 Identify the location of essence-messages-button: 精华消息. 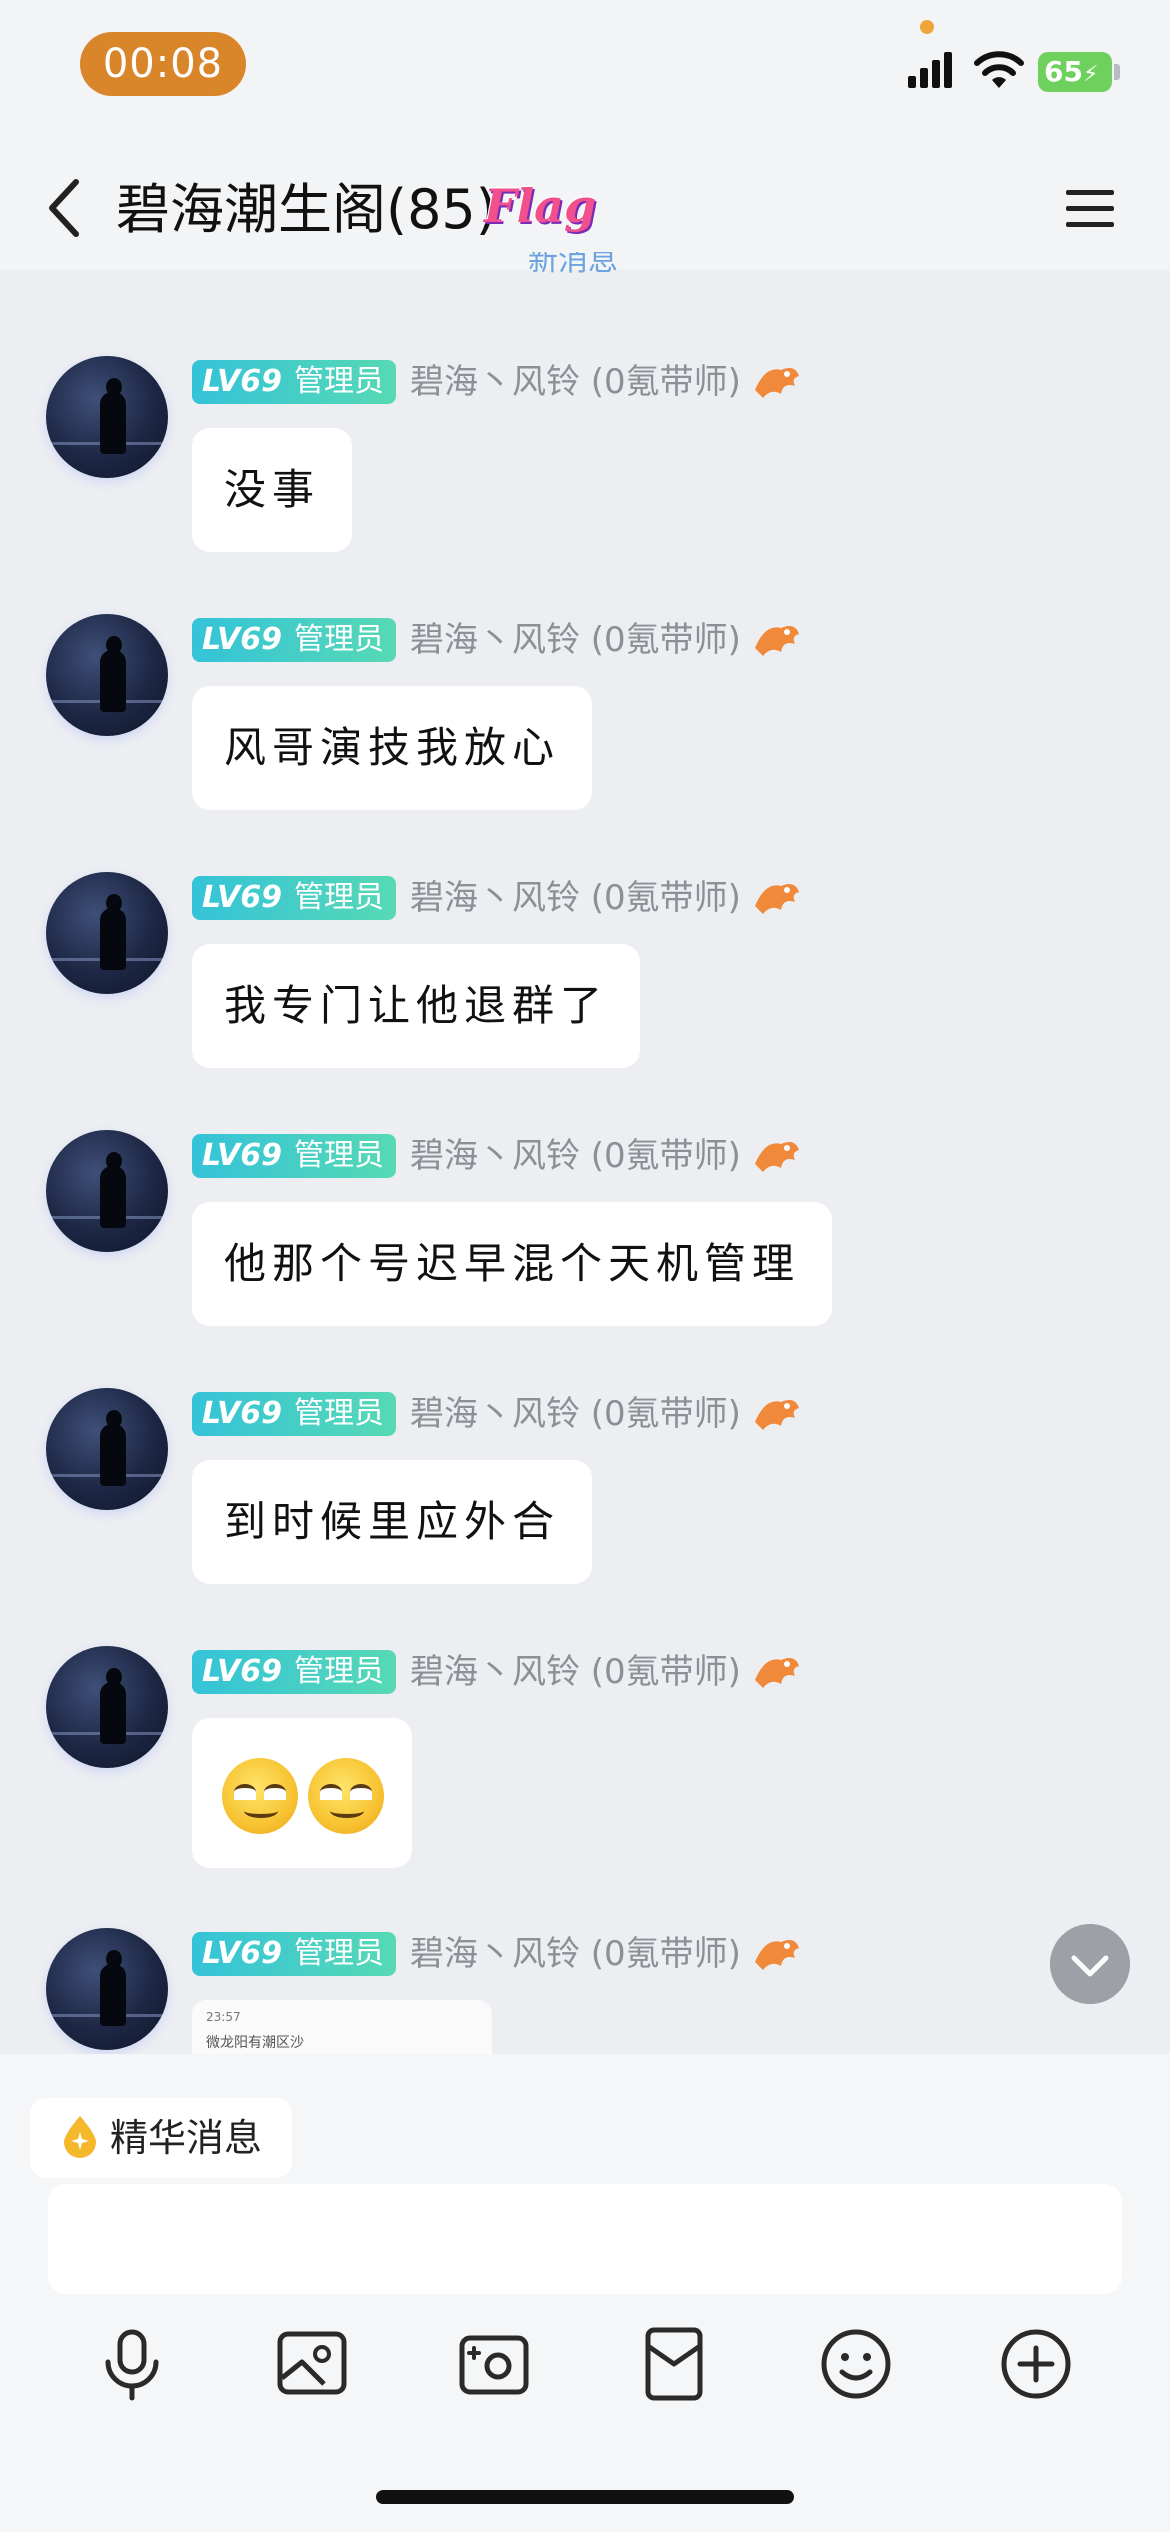
(161, 2138).